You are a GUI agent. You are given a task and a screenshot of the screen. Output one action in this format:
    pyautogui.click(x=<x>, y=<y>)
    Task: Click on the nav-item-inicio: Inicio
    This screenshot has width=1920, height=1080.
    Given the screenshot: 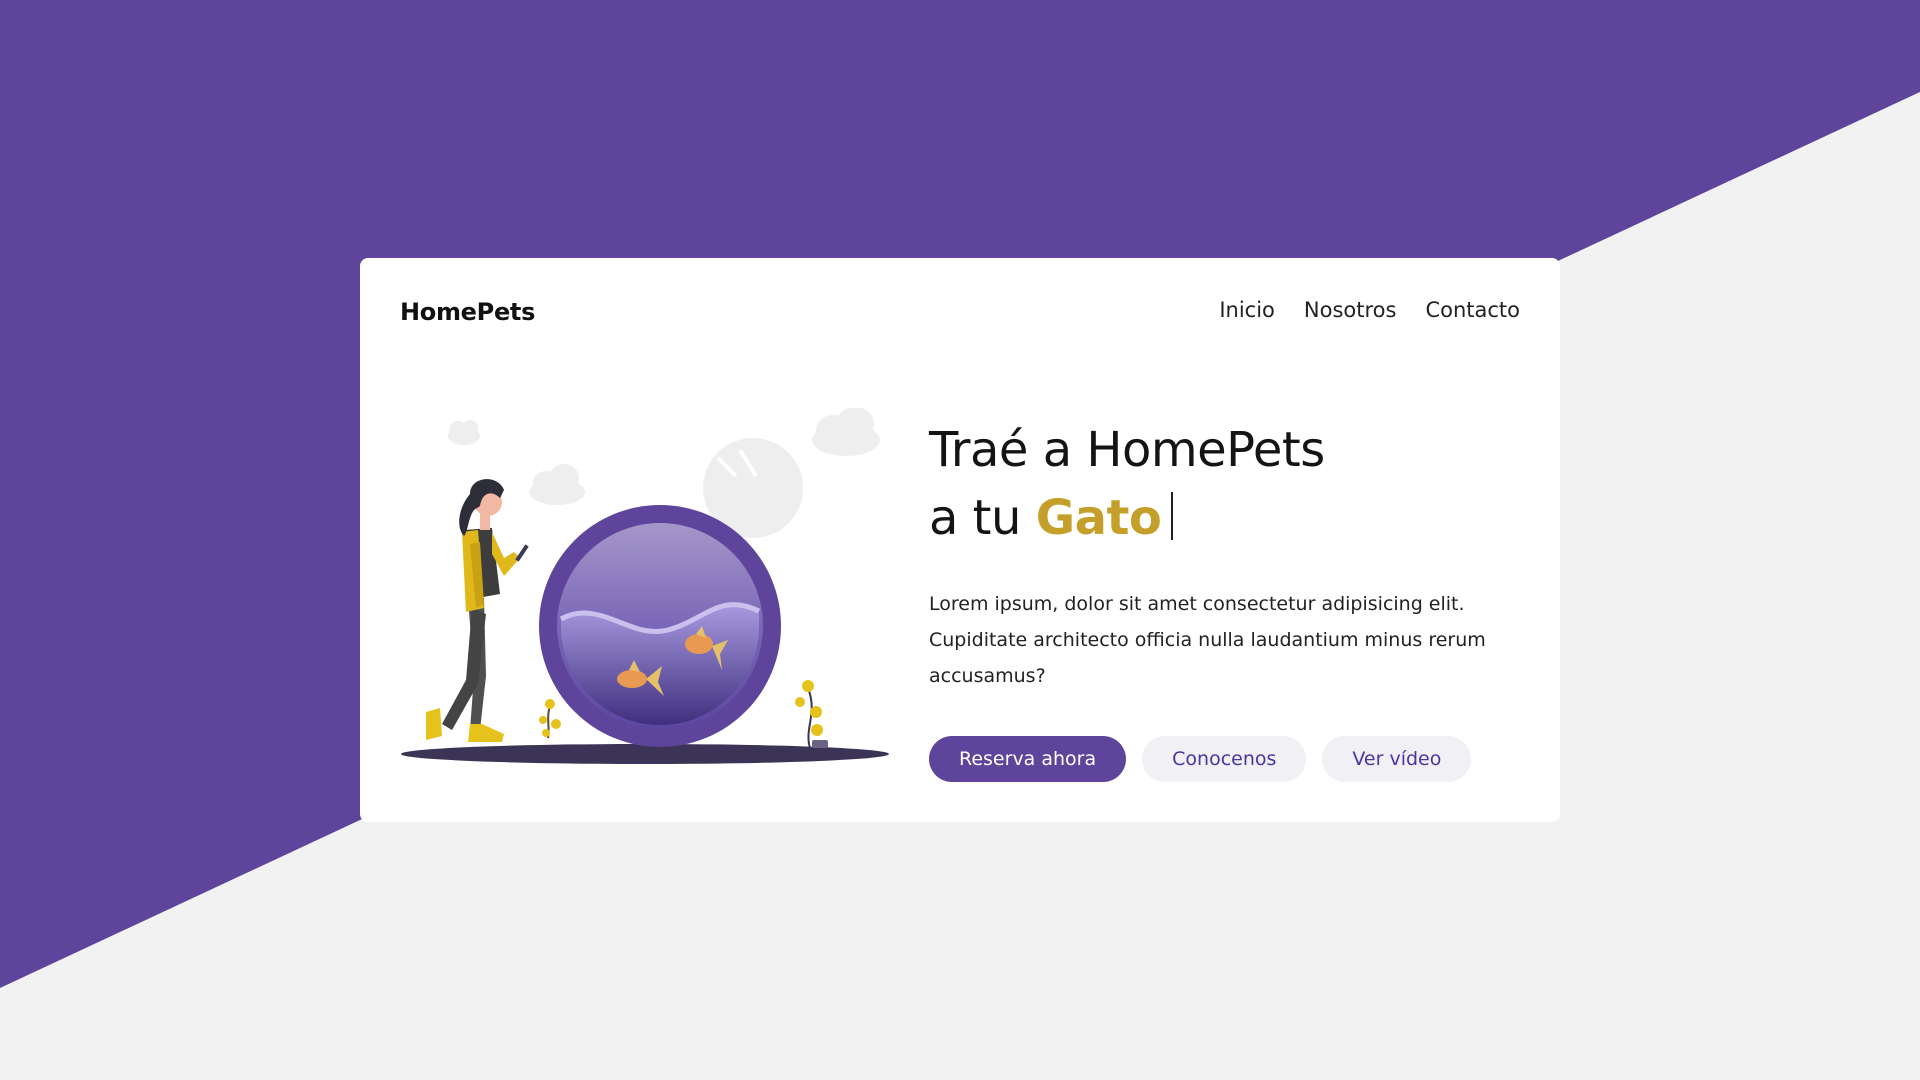 What is the action you would take?
    pyautogui.click(x=1247, y=310)
    